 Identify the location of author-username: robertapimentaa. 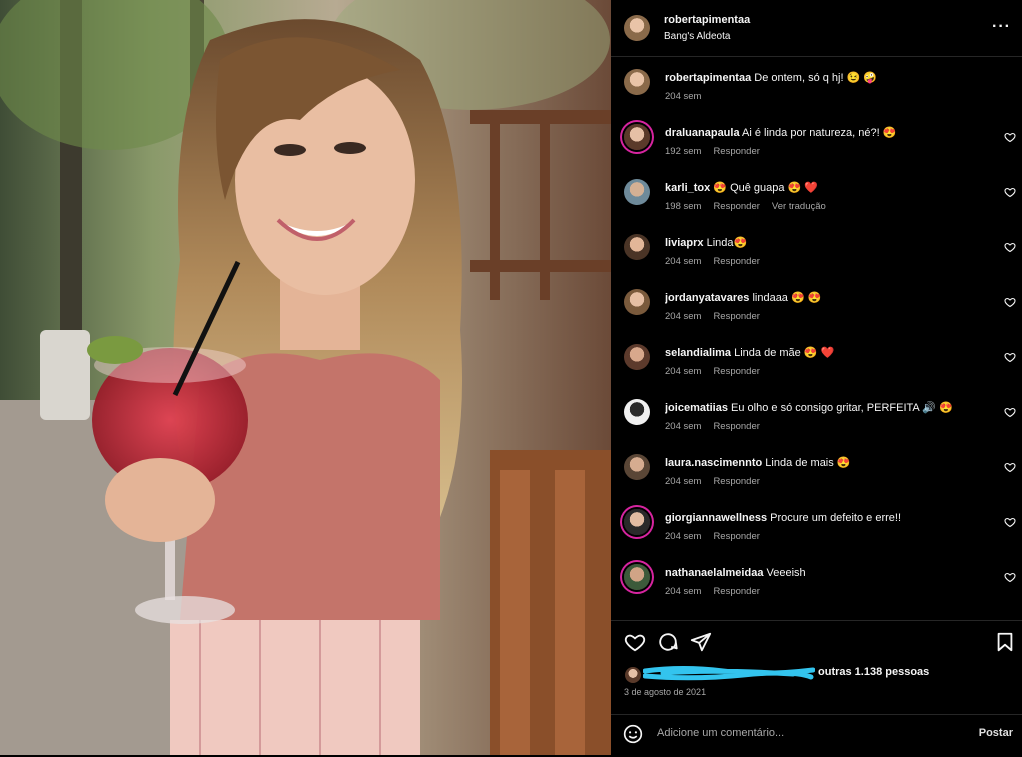
(707, 20).